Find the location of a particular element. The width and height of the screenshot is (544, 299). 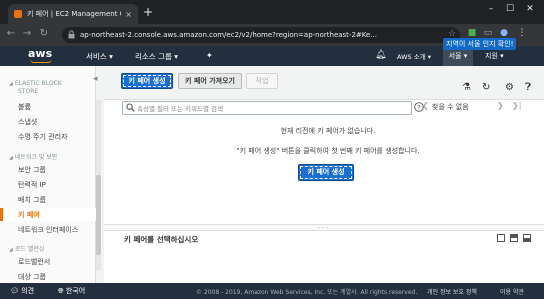

sidebar-section-ebs: ◢ ELASTIC BLOCK is located at coordinates (35, 83).